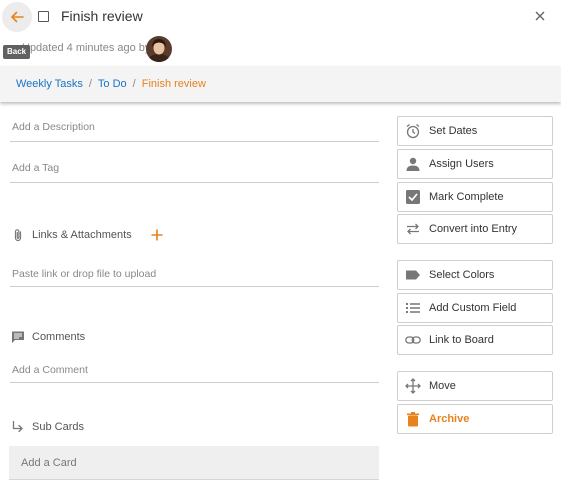  I want to click on checkbox-icon, so click(413, 197).